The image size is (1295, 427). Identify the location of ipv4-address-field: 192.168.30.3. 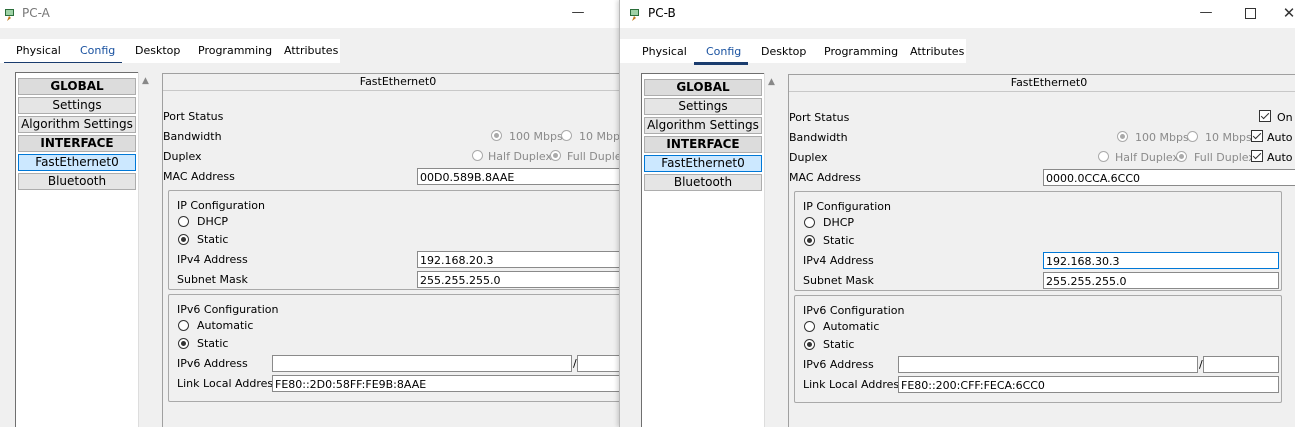
(1161, 260).